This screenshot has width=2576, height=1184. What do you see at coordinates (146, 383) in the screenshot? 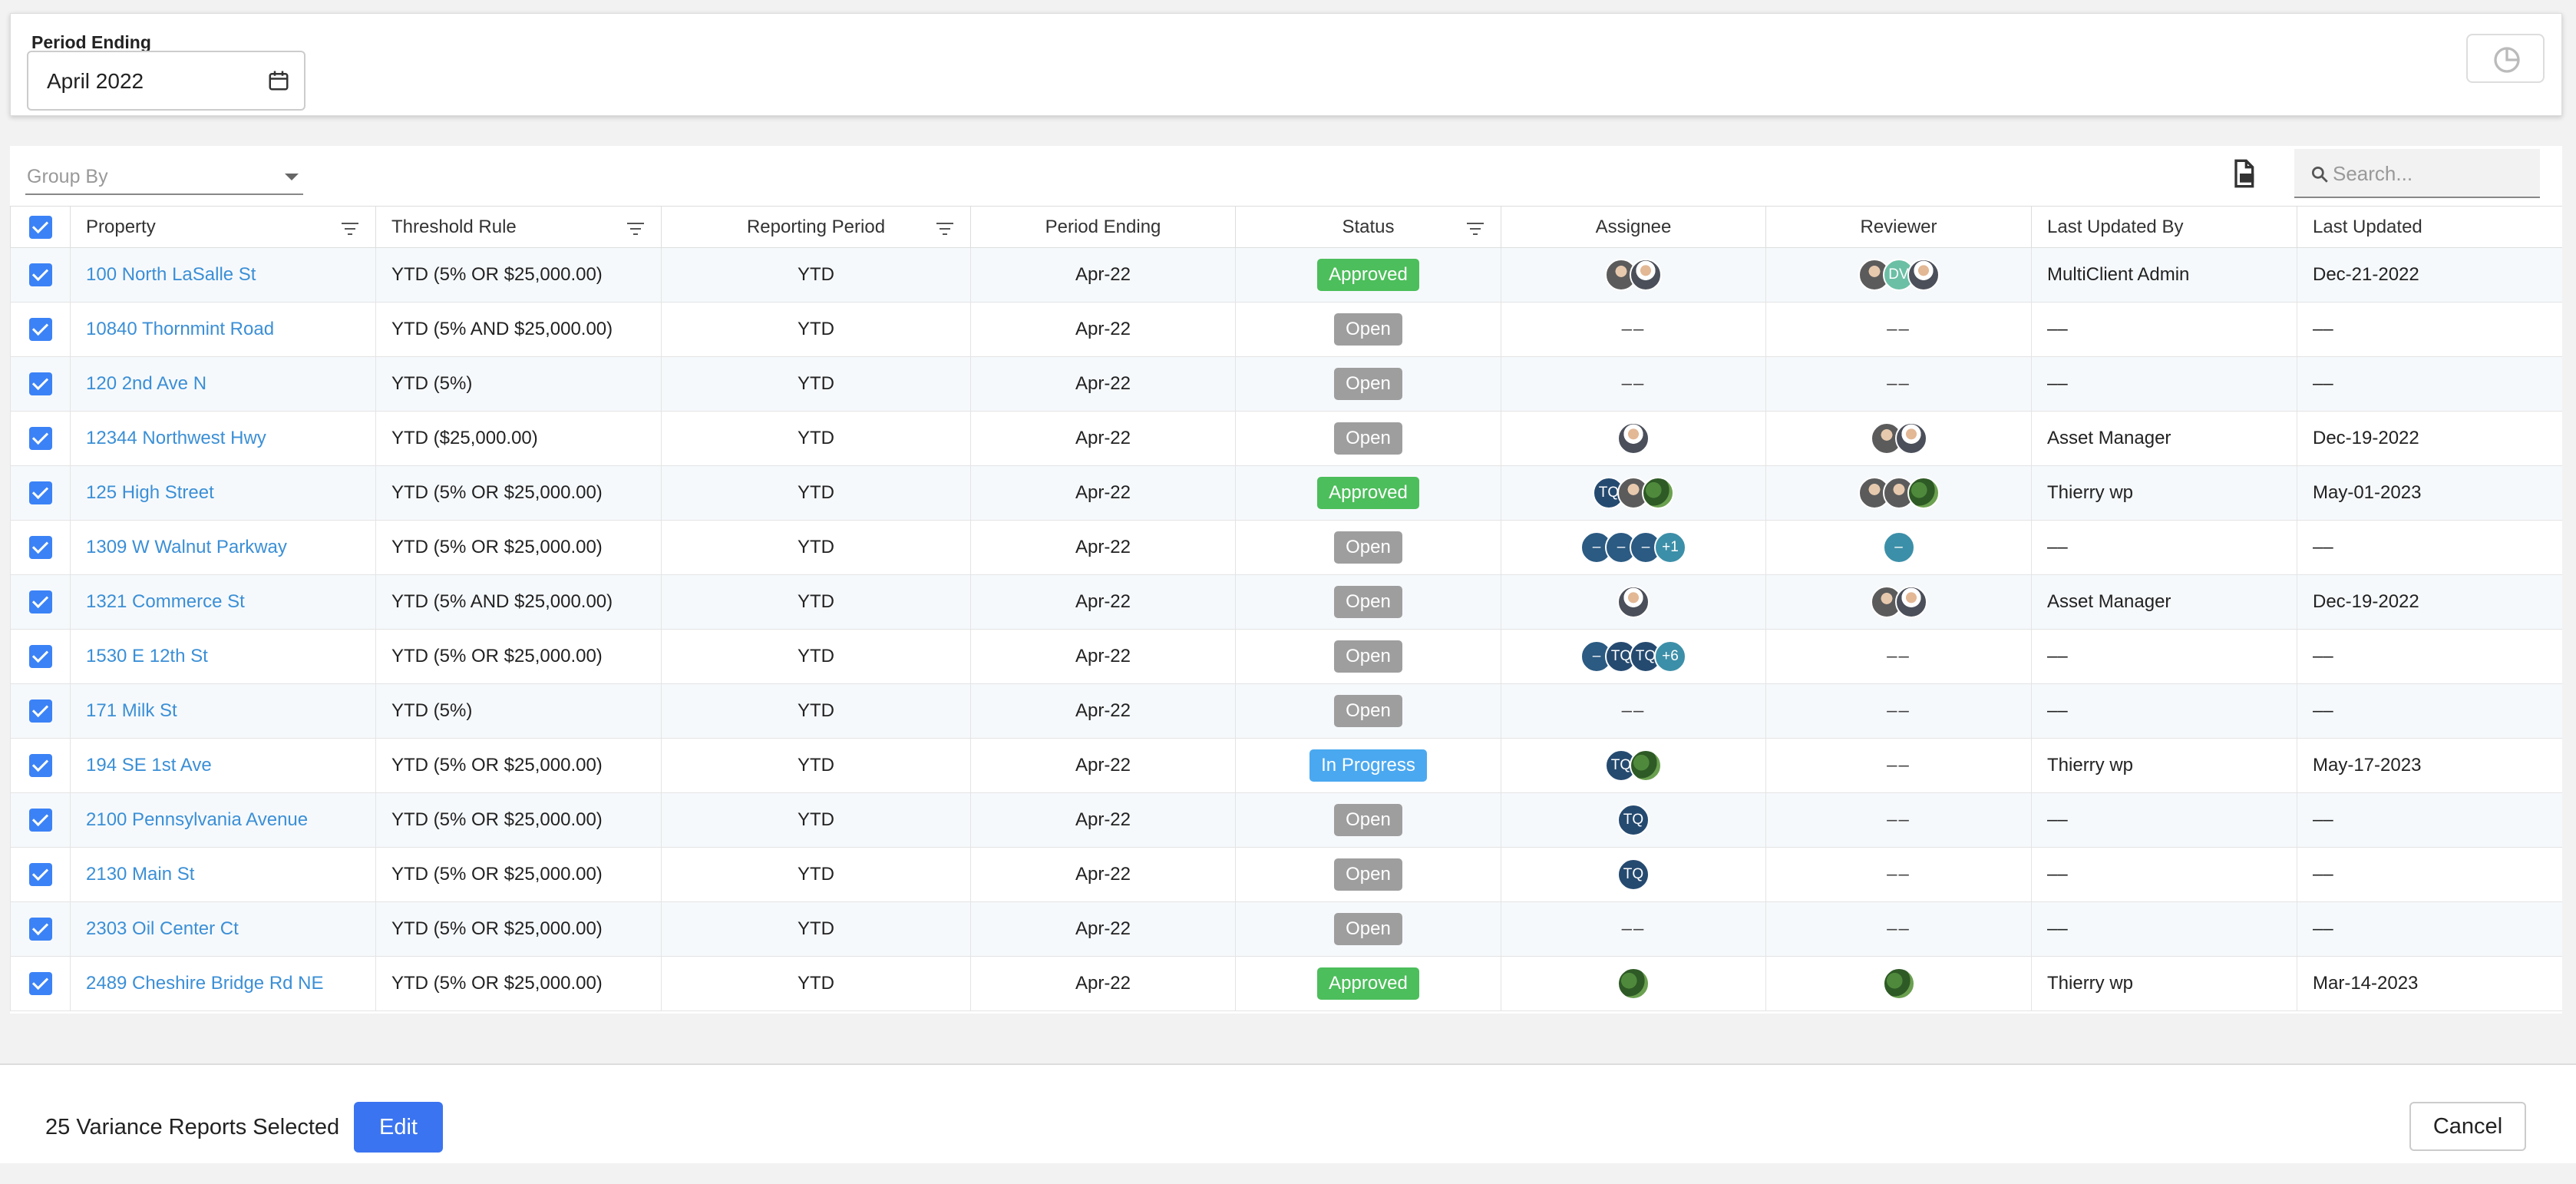
I see `property-link: 120 2nd Ave N` at bounding box center [146, 383].